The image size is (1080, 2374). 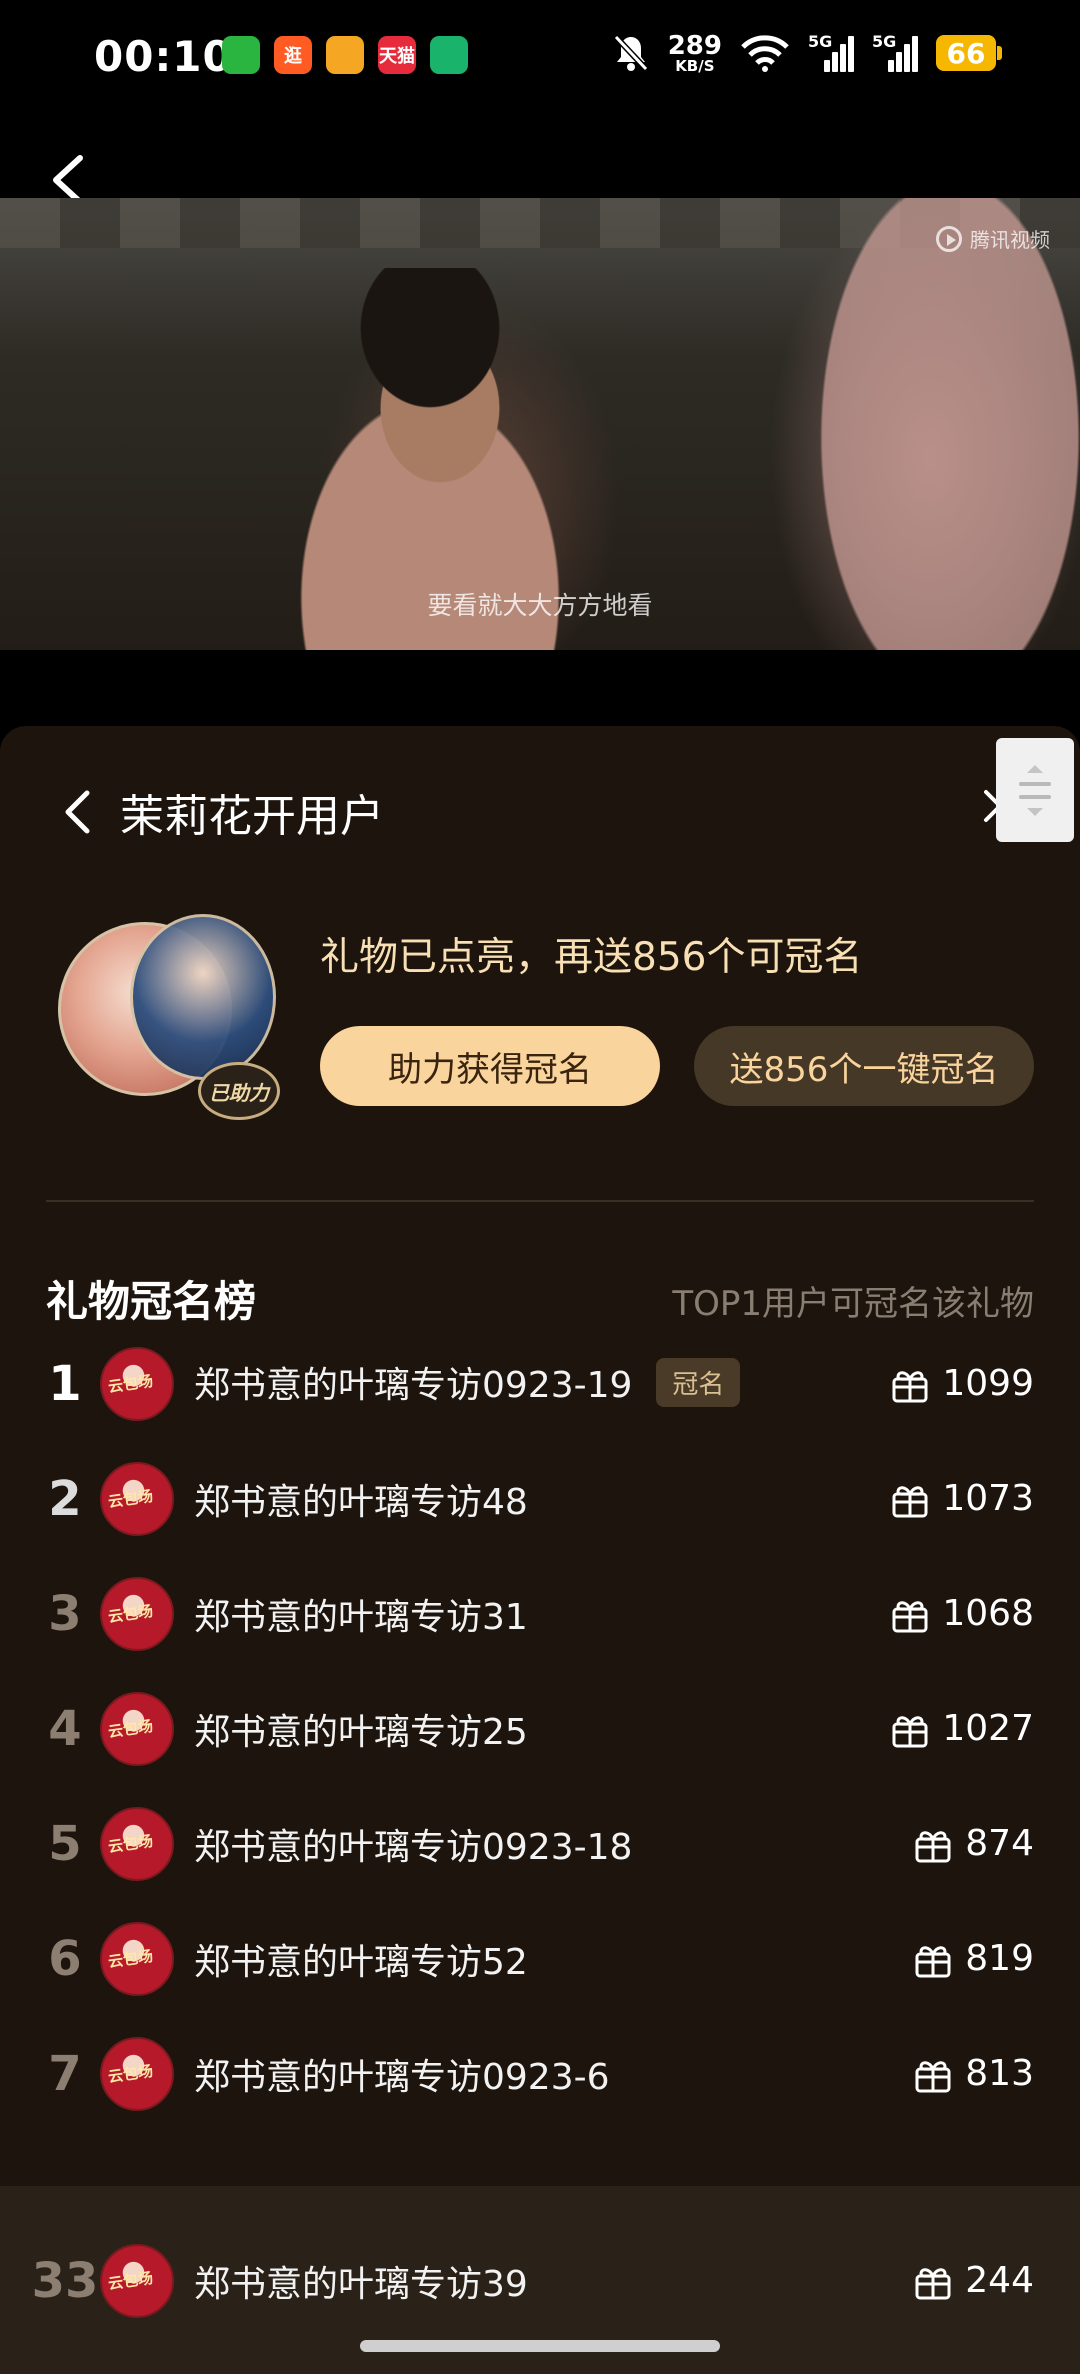 I want to click on gift-count: 244, so click(x=973, y=2280).